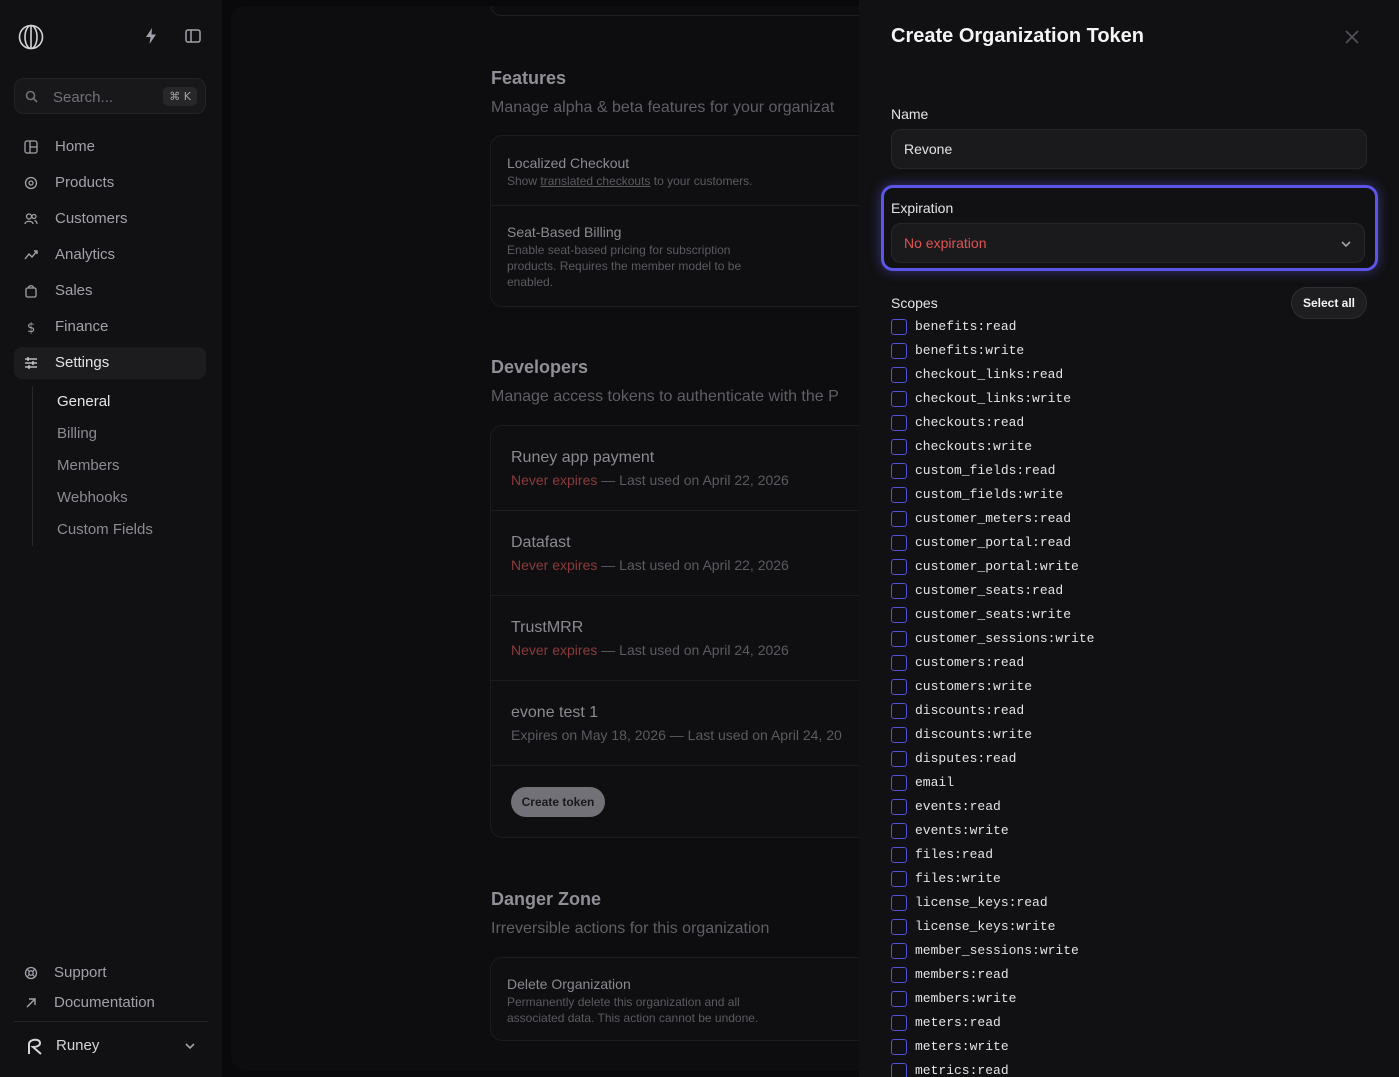 The height and width of the screenshot is (1077, 1399). I want to click on scope-item: checkouts:write, so click(1121, 451).